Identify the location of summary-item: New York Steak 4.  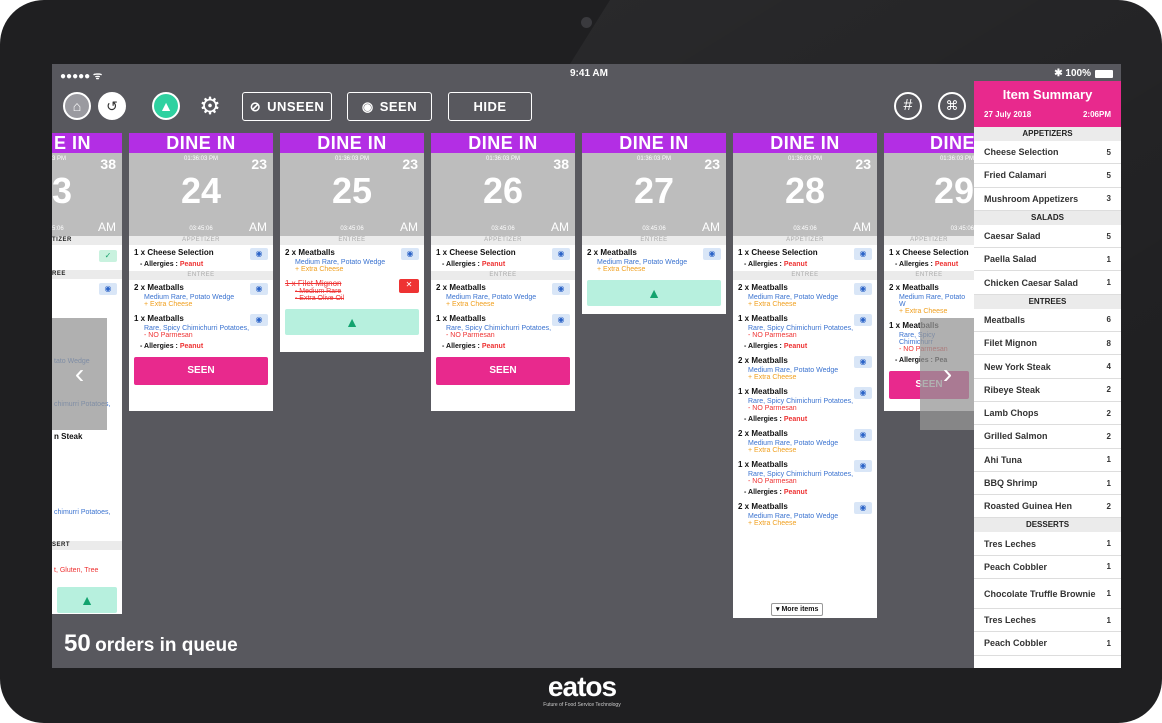
(1047, 367).